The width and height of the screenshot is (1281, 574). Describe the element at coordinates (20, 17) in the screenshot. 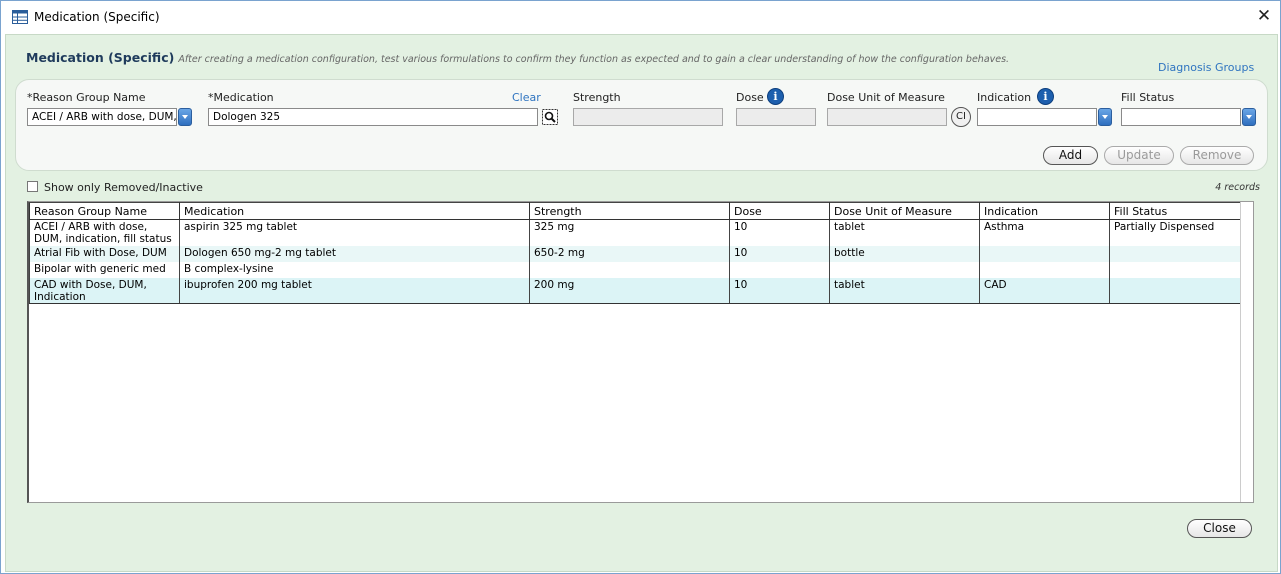

I see `table-grid-icon` at that location.